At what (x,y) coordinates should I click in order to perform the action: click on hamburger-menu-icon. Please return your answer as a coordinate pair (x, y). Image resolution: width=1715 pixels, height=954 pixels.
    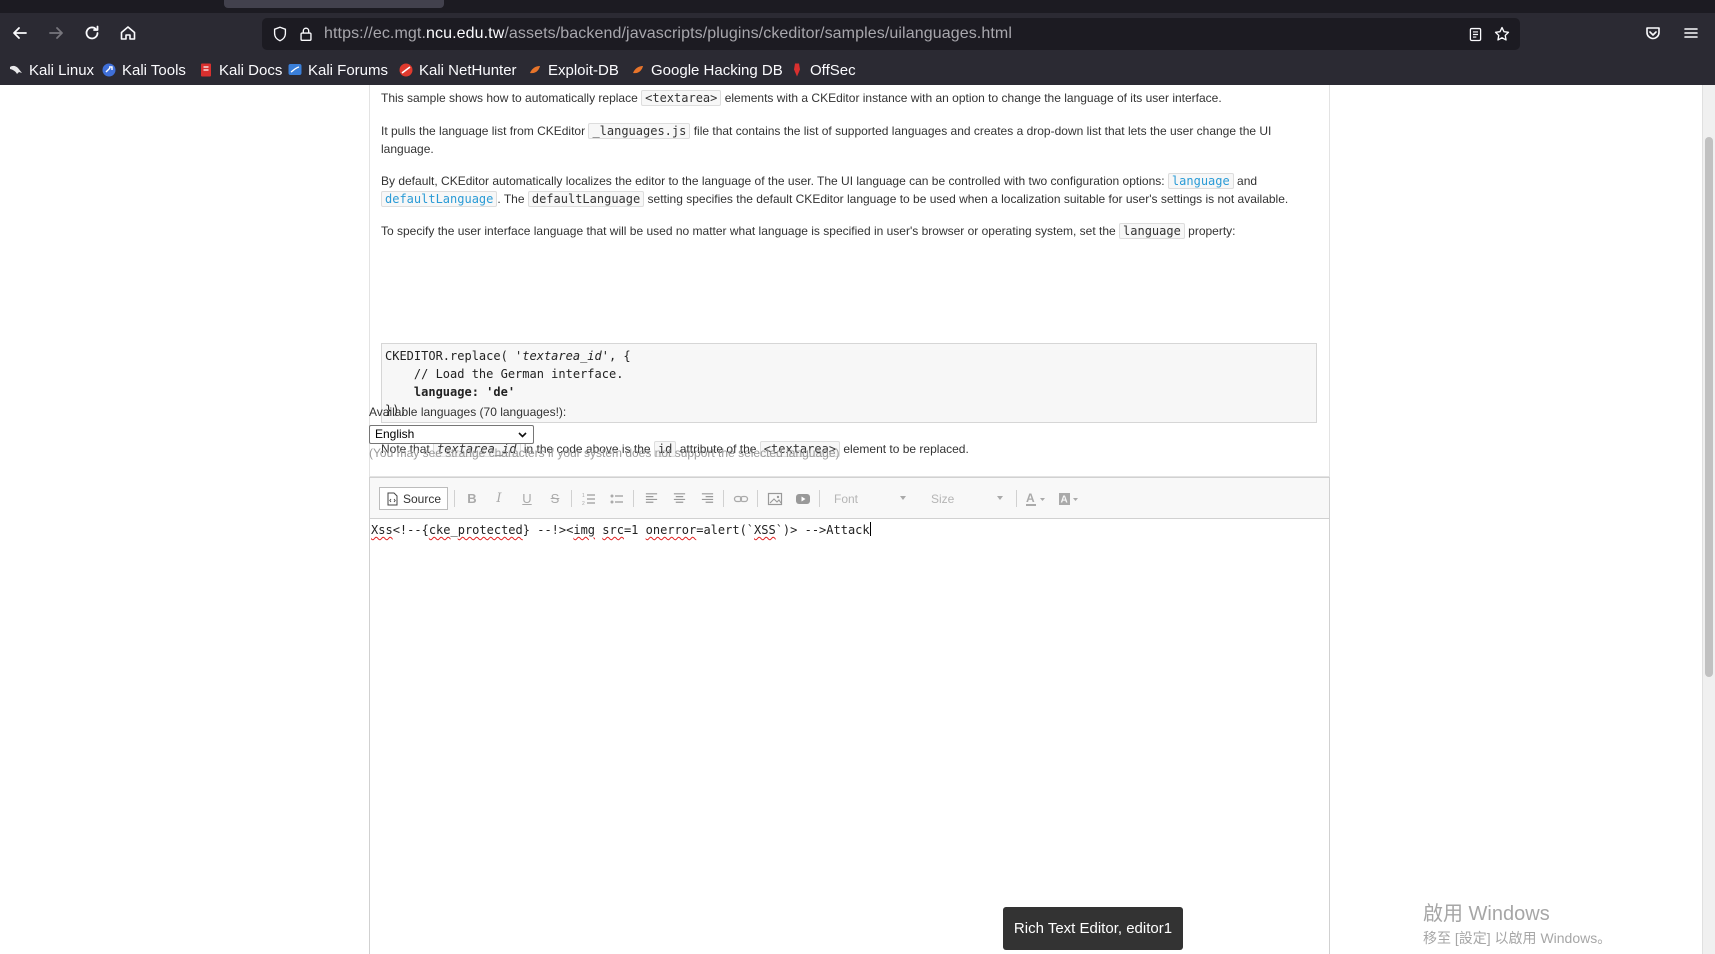
    Looking at the image, I should click on (1691, 33).